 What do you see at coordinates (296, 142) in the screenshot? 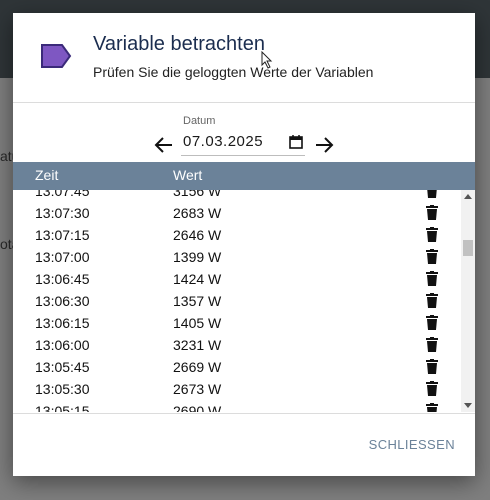
I see `calendar-icon` at bounding box center [296, 142].